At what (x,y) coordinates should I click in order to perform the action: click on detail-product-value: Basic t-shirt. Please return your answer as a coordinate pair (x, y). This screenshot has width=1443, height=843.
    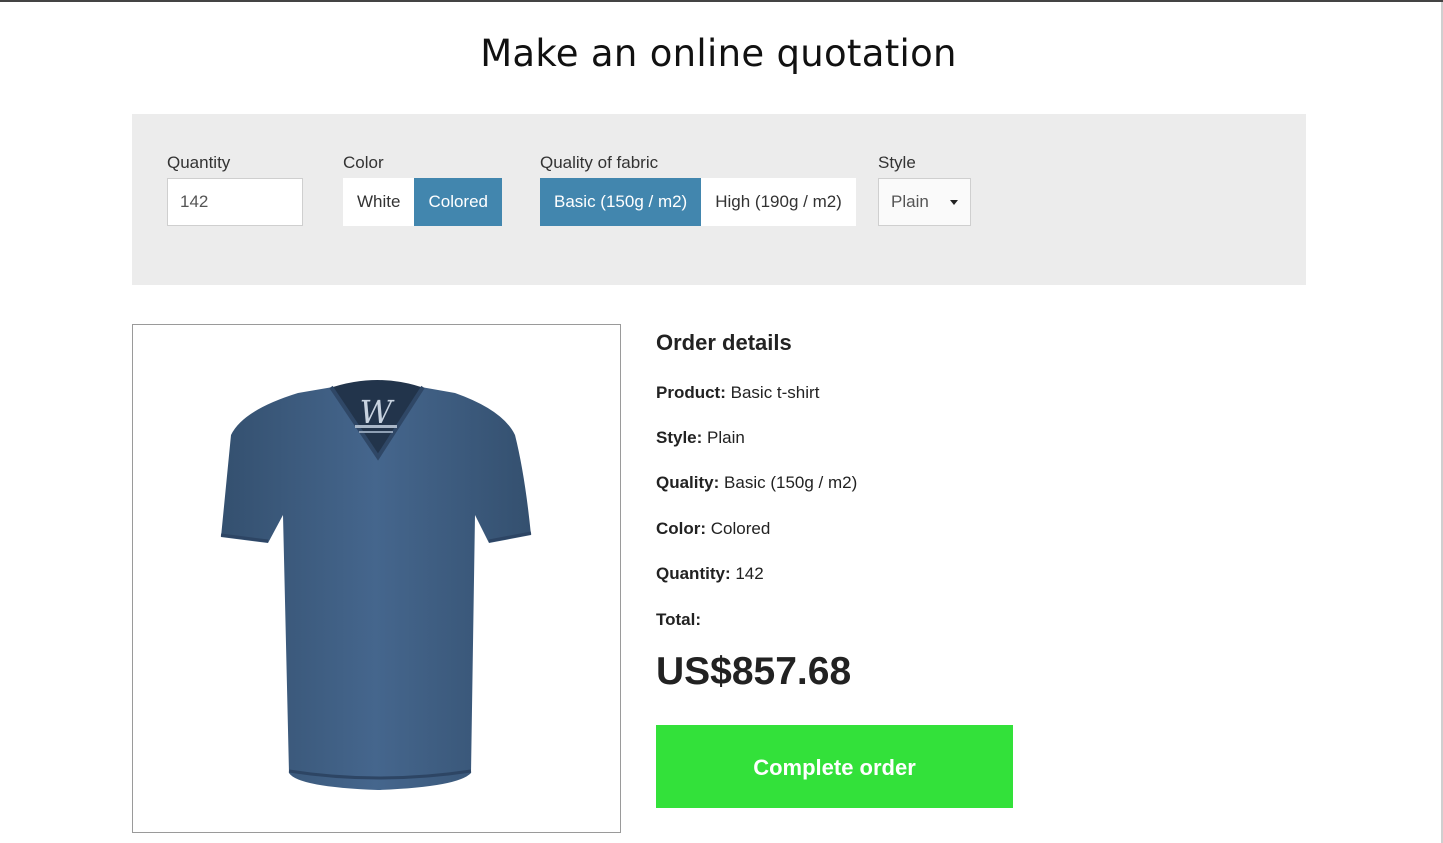
    Looking at the image, I should click on (775, 392).